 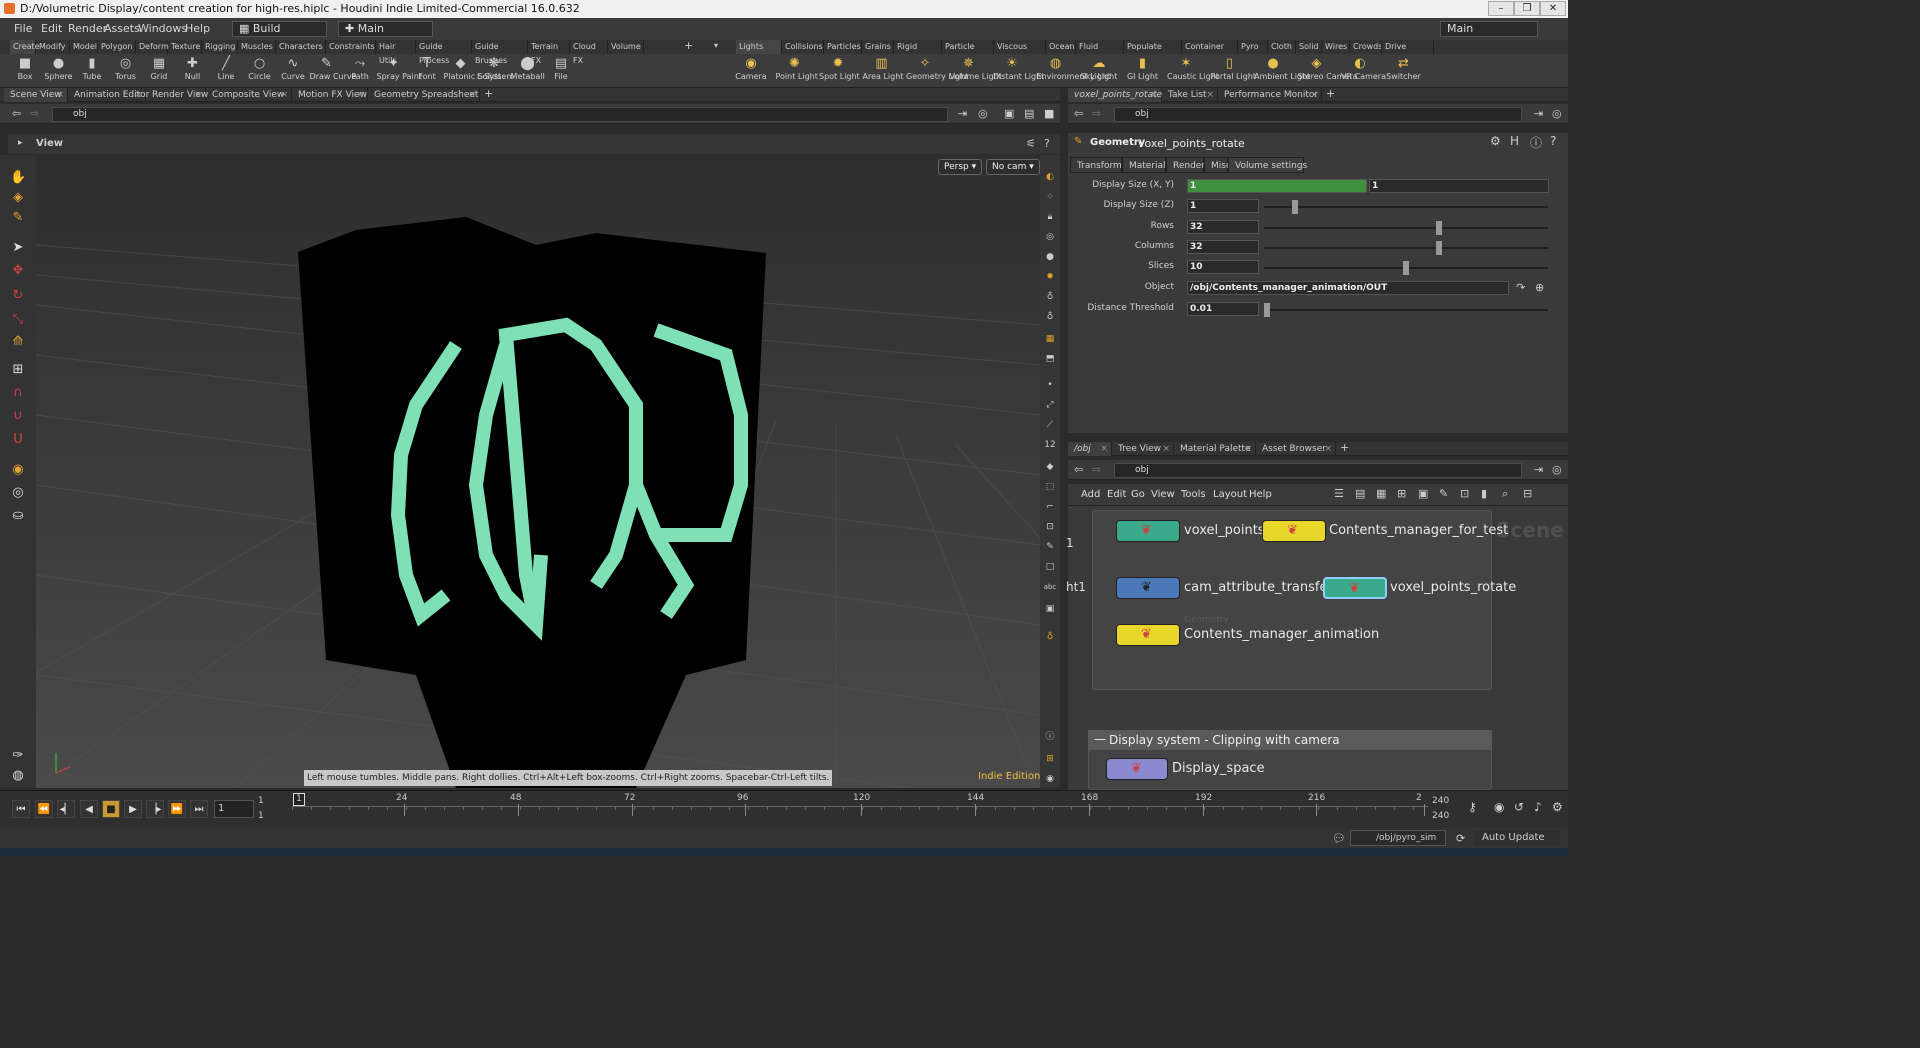 I want to click on background-icon: ⬒, so click(x=1050, y=359).